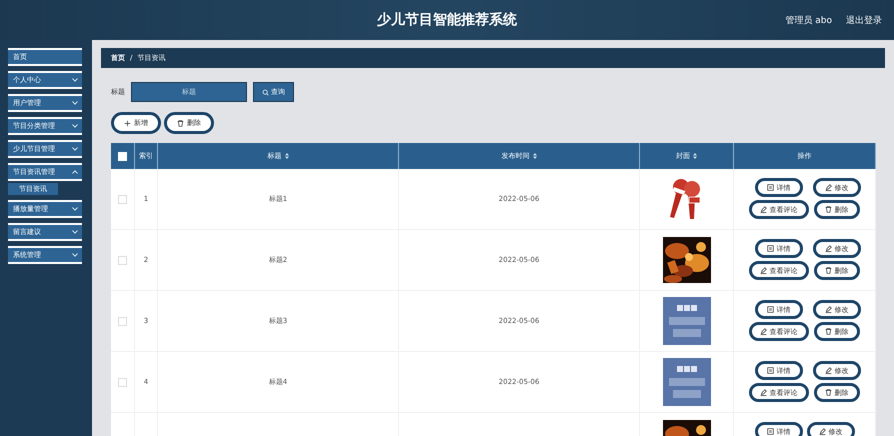  Describe the element at coordinates (122, 156) in the screenshot. I see `select-all-checkbox` at that location.